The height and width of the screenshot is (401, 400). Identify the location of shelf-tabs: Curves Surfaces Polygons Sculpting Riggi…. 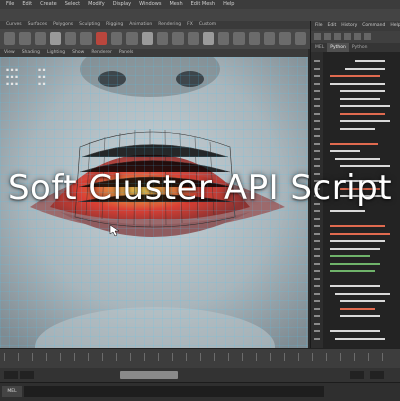
(155, 25).